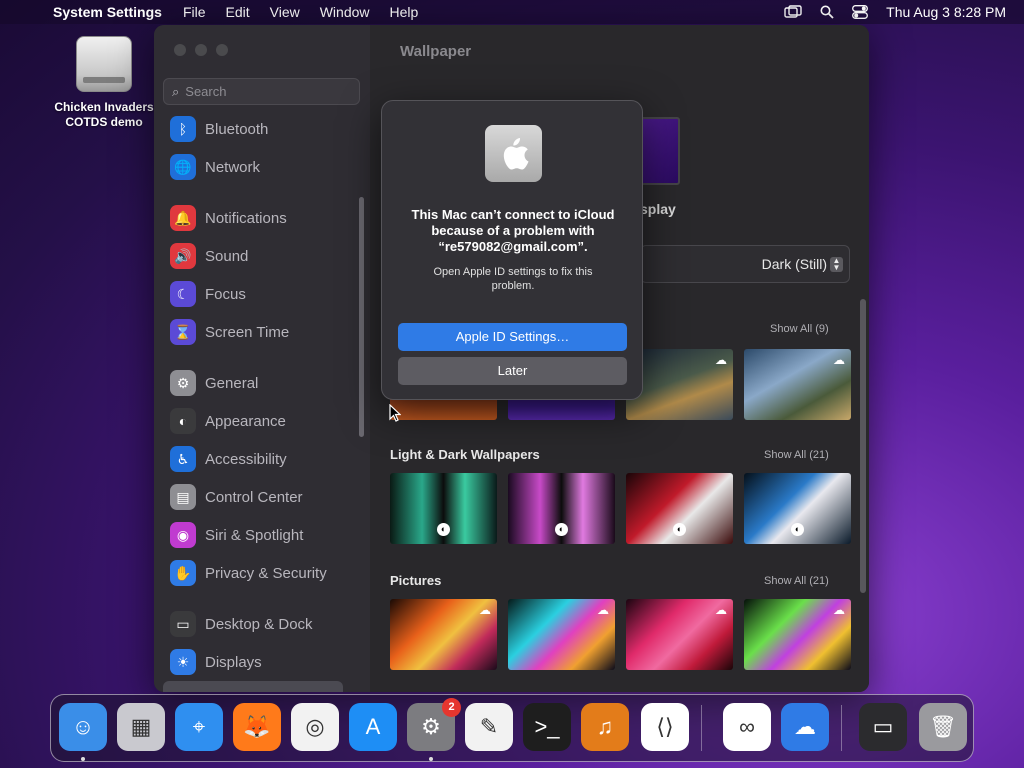 The width and height of the screenshot is (1024, 768). Describe the element at coordinates (658, 209) in the screenshot. I see `display-label: splay` at that location.